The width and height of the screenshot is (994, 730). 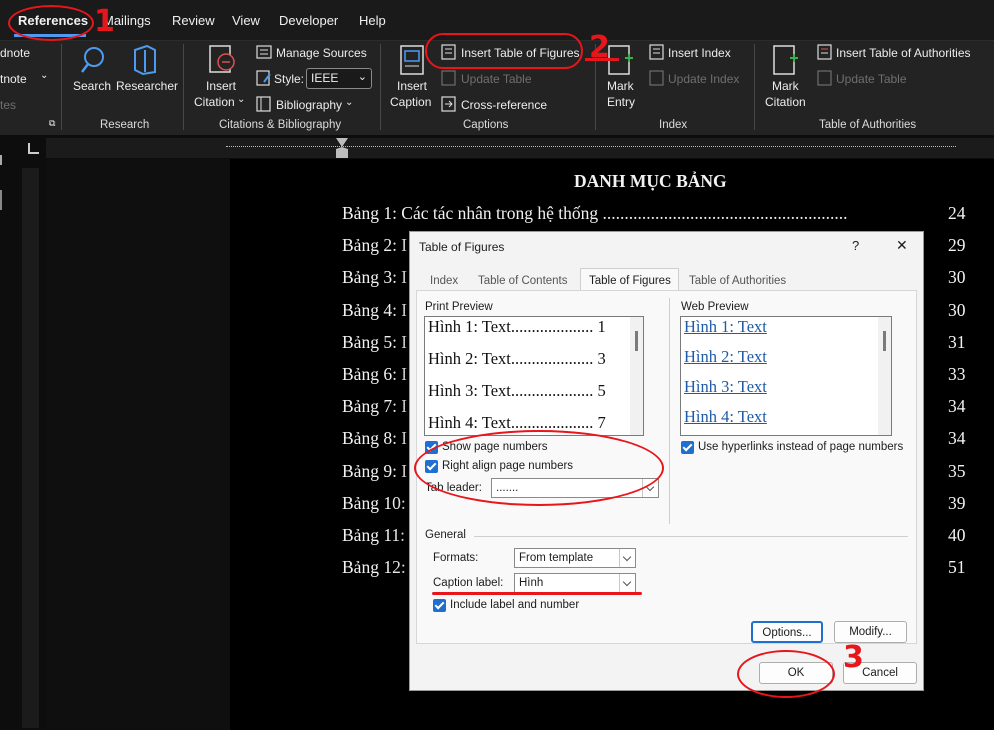 I want to click on tab-table-of-figures-label: Table of Figures, so click(x=630, y=281).